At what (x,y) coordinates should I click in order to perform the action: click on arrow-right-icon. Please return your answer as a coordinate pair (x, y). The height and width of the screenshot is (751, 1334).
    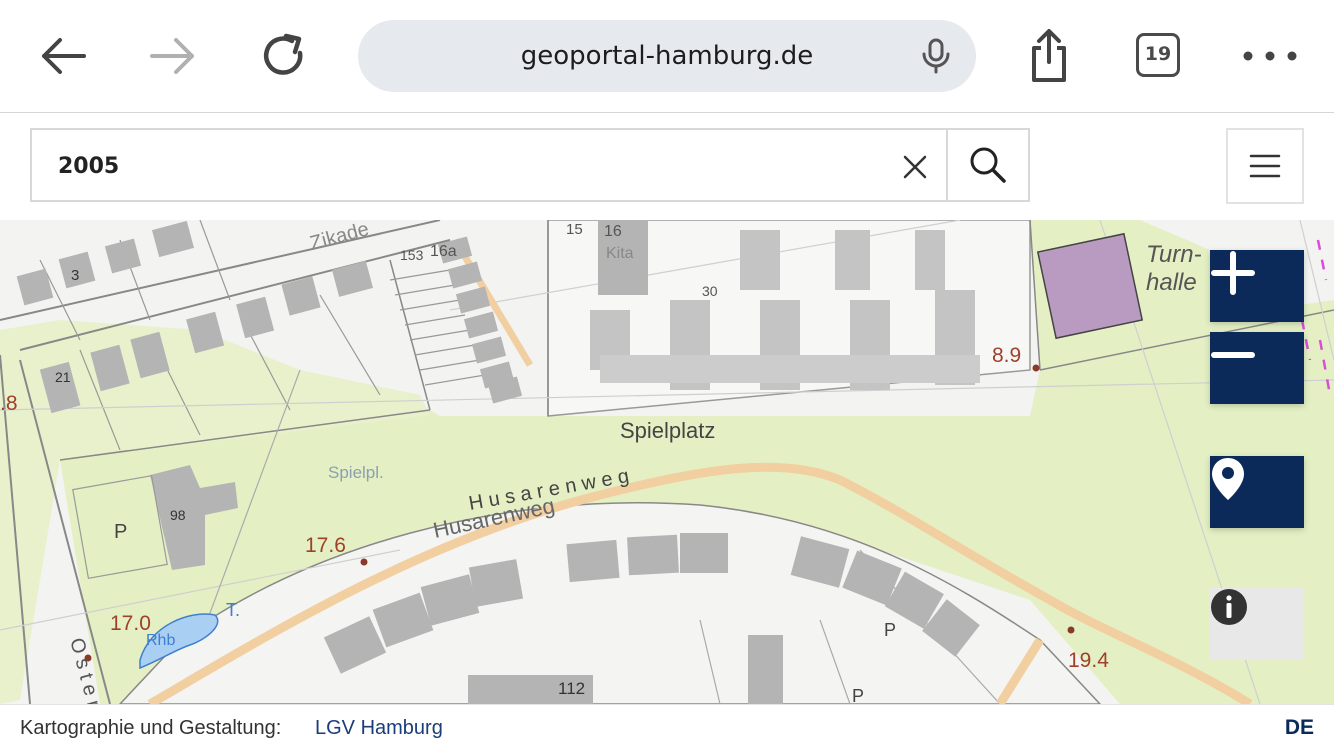
    Looking at the image, I should click on (172, 56).